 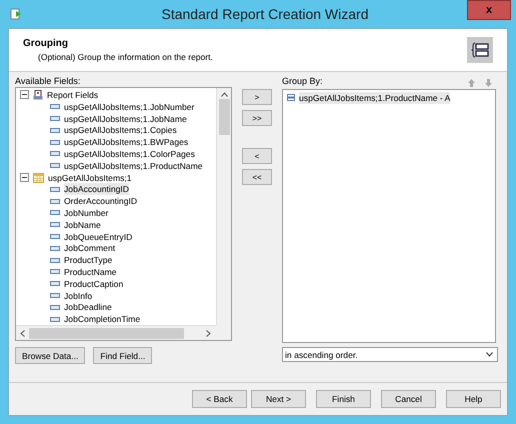 I want to click on grouping-icon, so click(x=480, y=50).